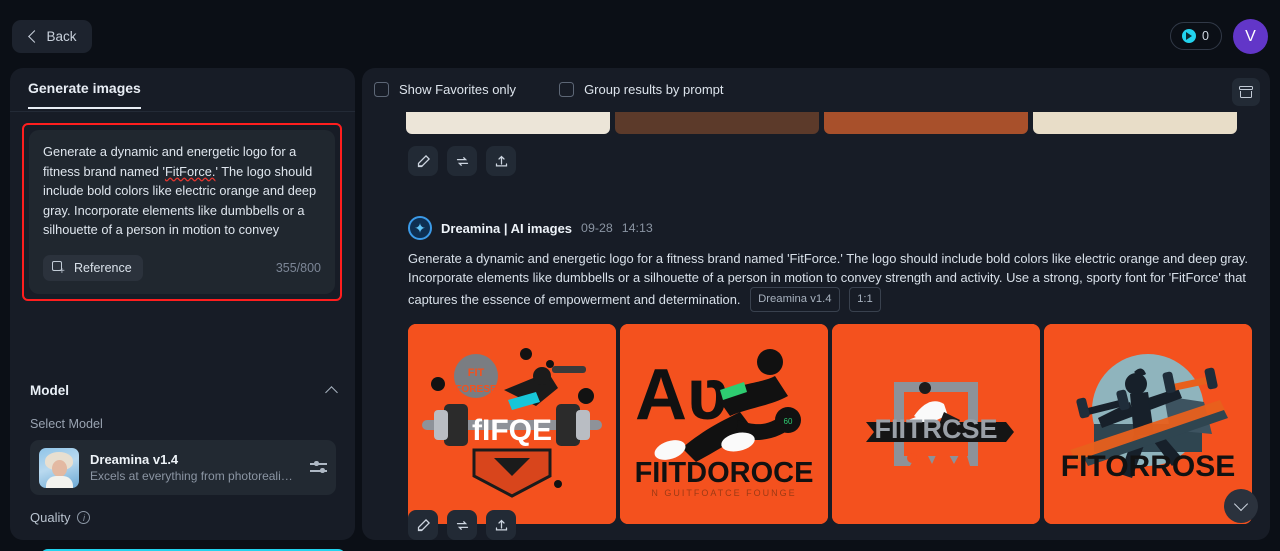  What do you see at coordinates (50, 517) in the screenshot?
I see `quality-label: Quality` at bounding box center [50, 517].